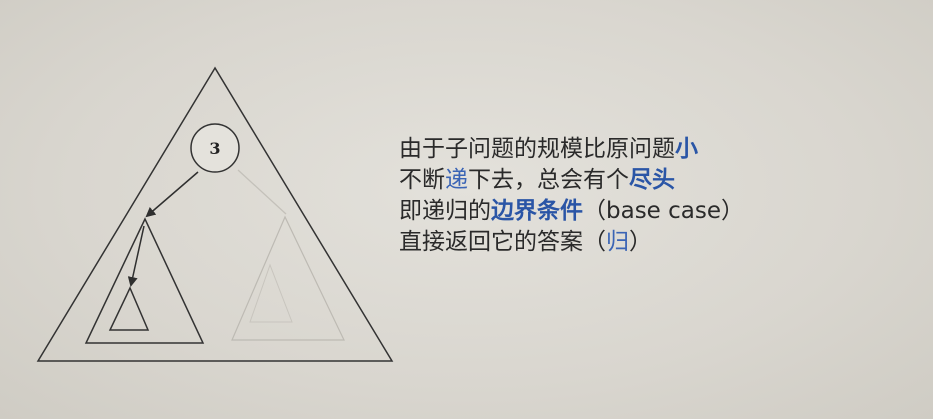 This screenshot has height=419, width=933. Describe the element at coordinates (548, 180) in the screenshot. I see `line2-text-b: 下去，总会有个` at that location.